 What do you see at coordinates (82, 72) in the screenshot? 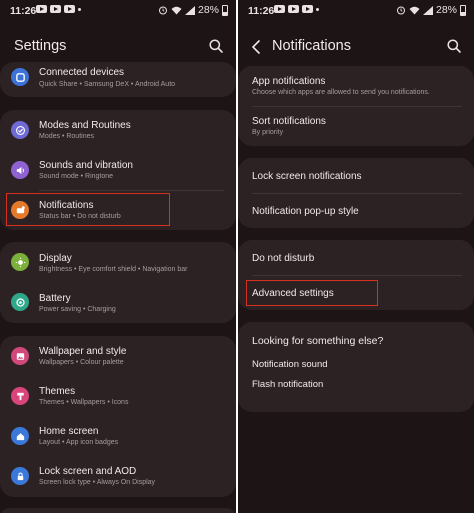
I see `item-title: Connected devices` at bounding box center [82, 72].